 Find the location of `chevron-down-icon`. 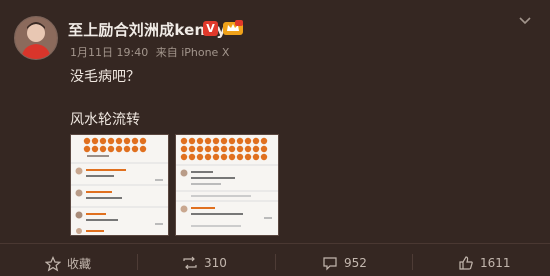

chevron-down-icon is located at coordinates (525, 21).